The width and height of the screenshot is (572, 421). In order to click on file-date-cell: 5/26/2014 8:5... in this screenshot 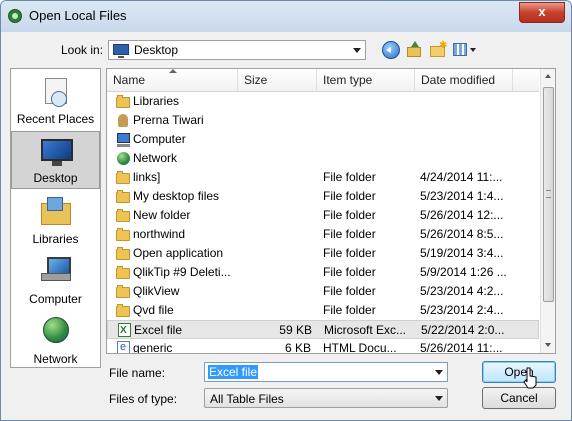, I will do `click(462, 234)`.